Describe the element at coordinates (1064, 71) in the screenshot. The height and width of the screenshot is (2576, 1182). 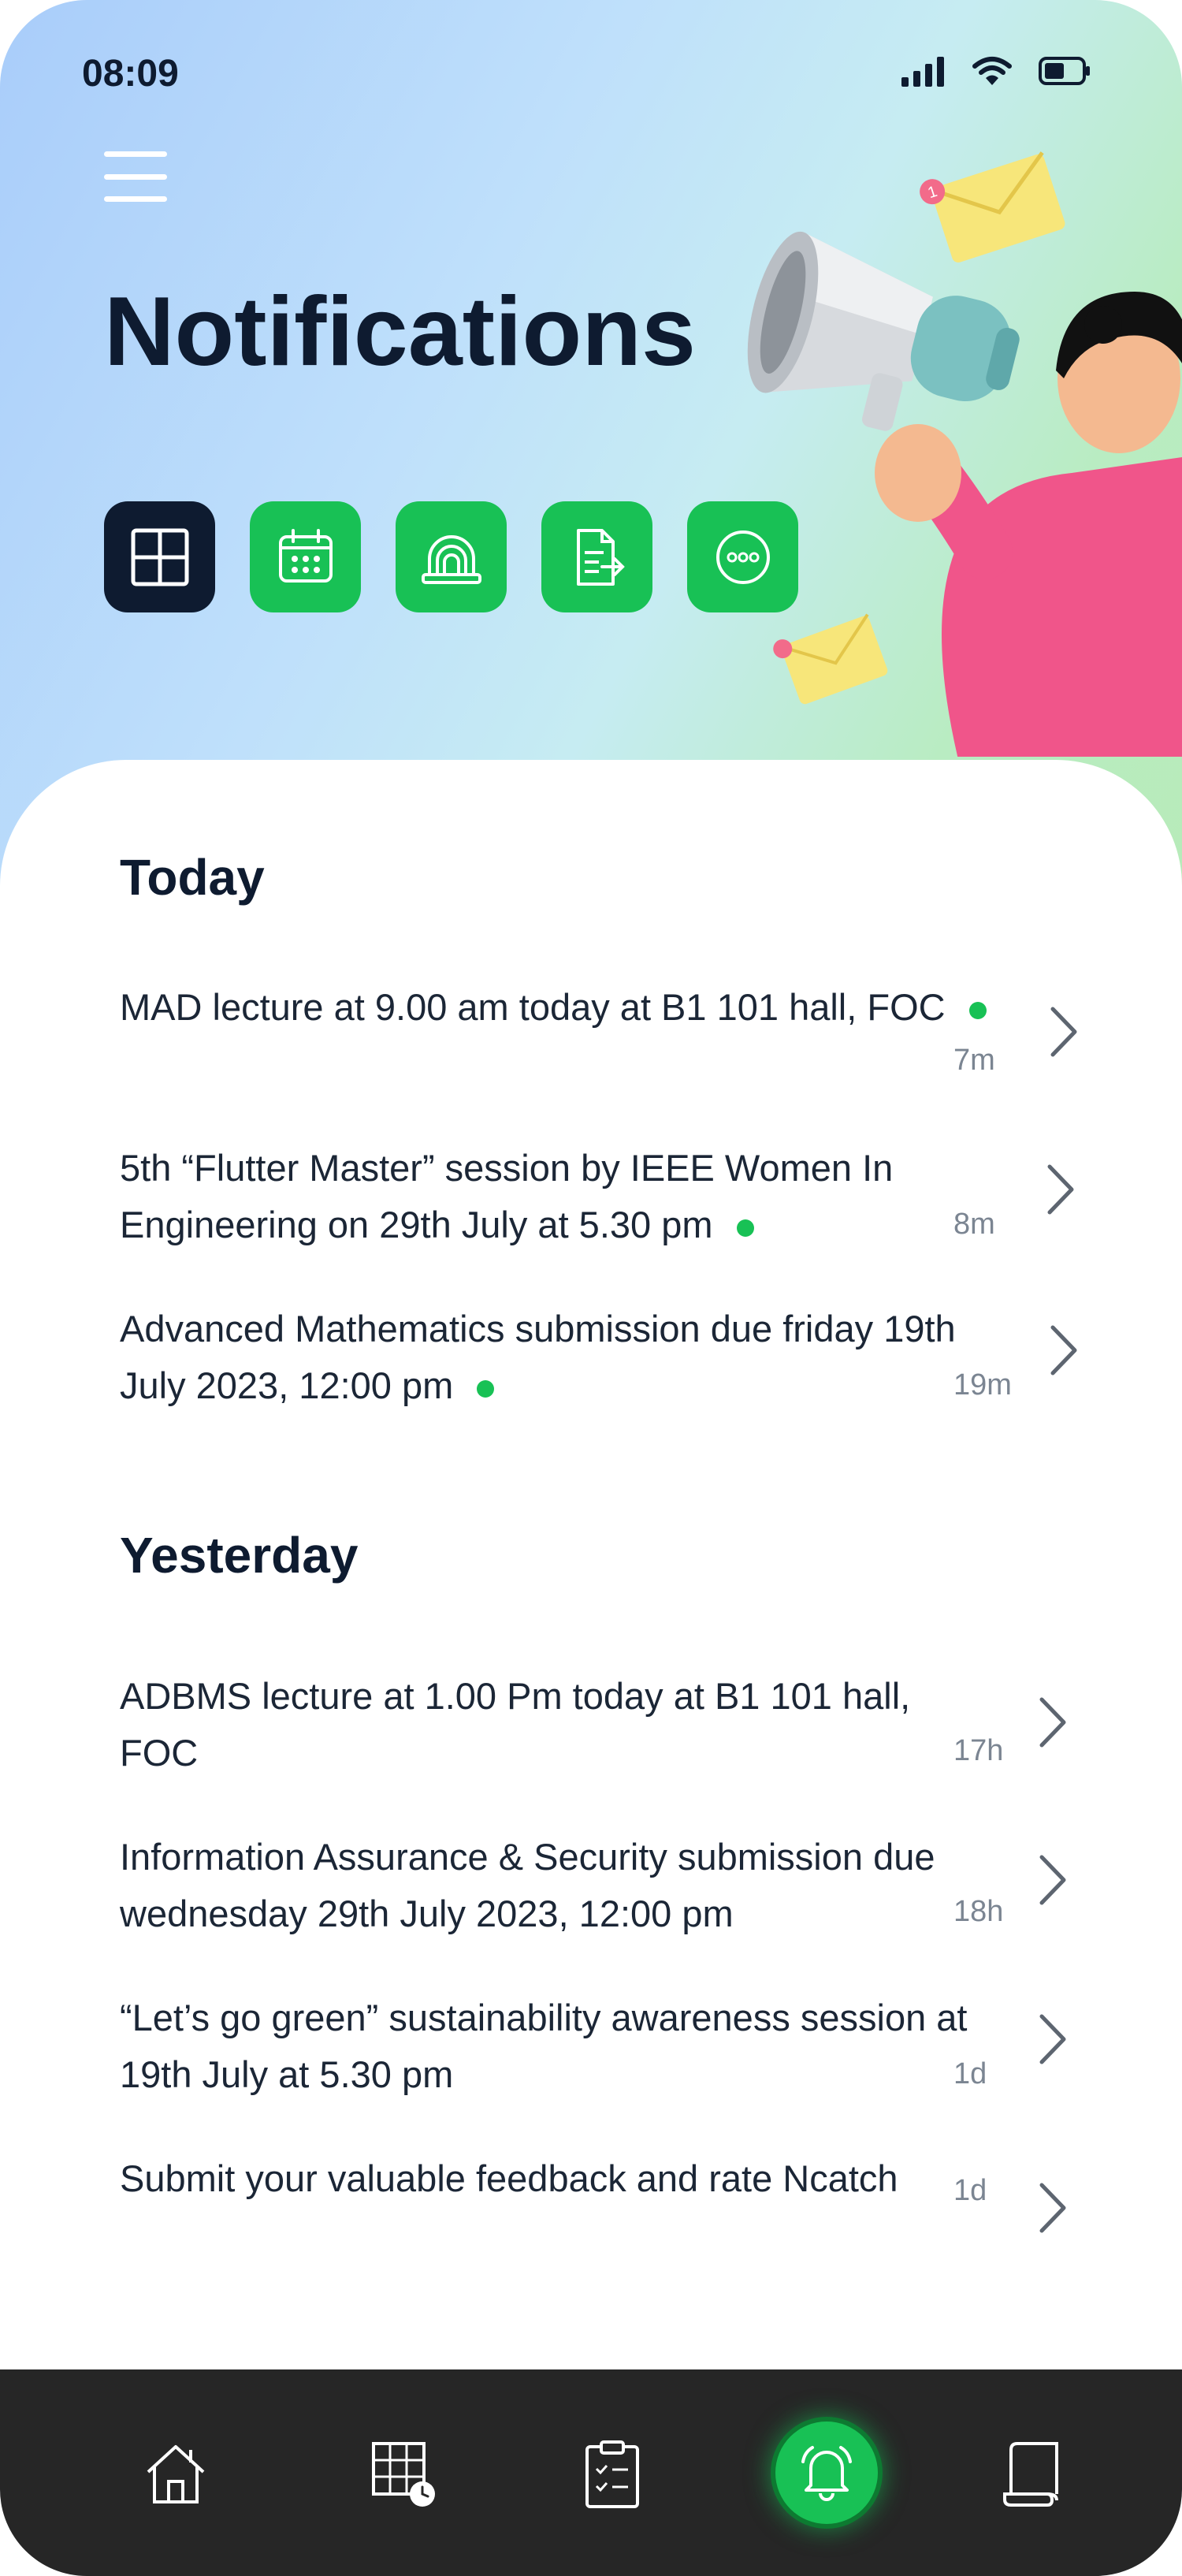
I see `battery-icon` at that location.